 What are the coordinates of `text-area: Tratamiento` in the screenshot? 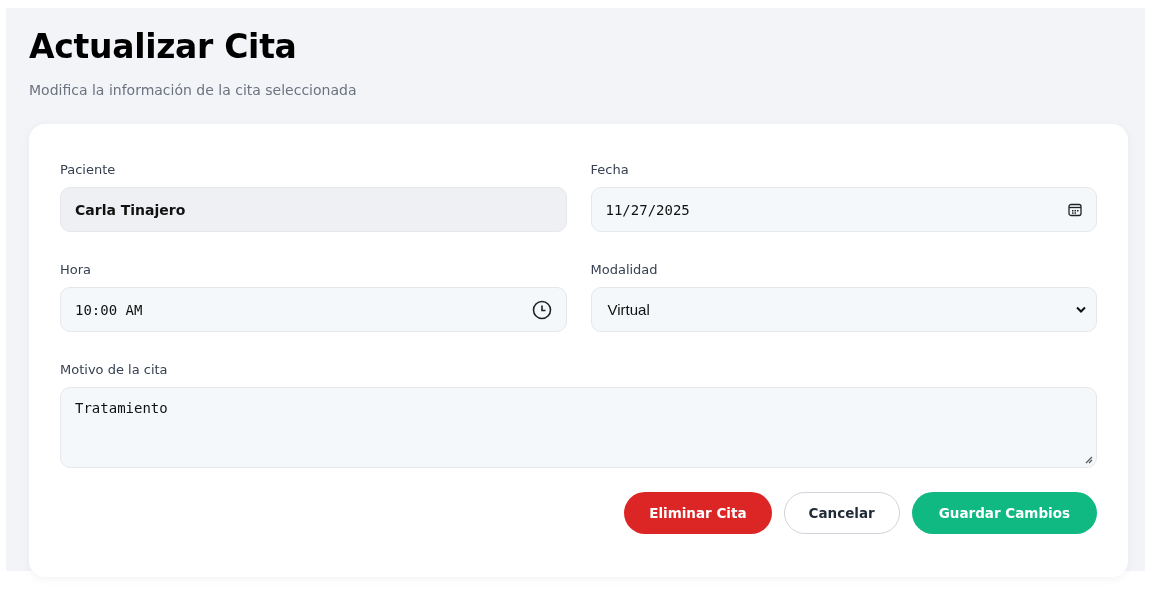 It's located at (578, 427).